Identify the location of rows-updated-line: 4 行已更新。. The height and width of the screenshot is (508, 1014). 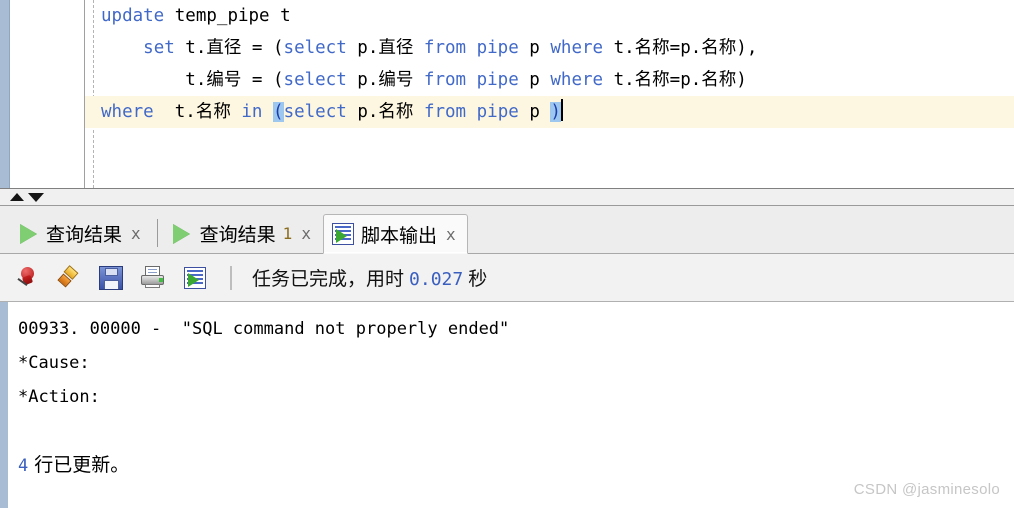
(516, 465).